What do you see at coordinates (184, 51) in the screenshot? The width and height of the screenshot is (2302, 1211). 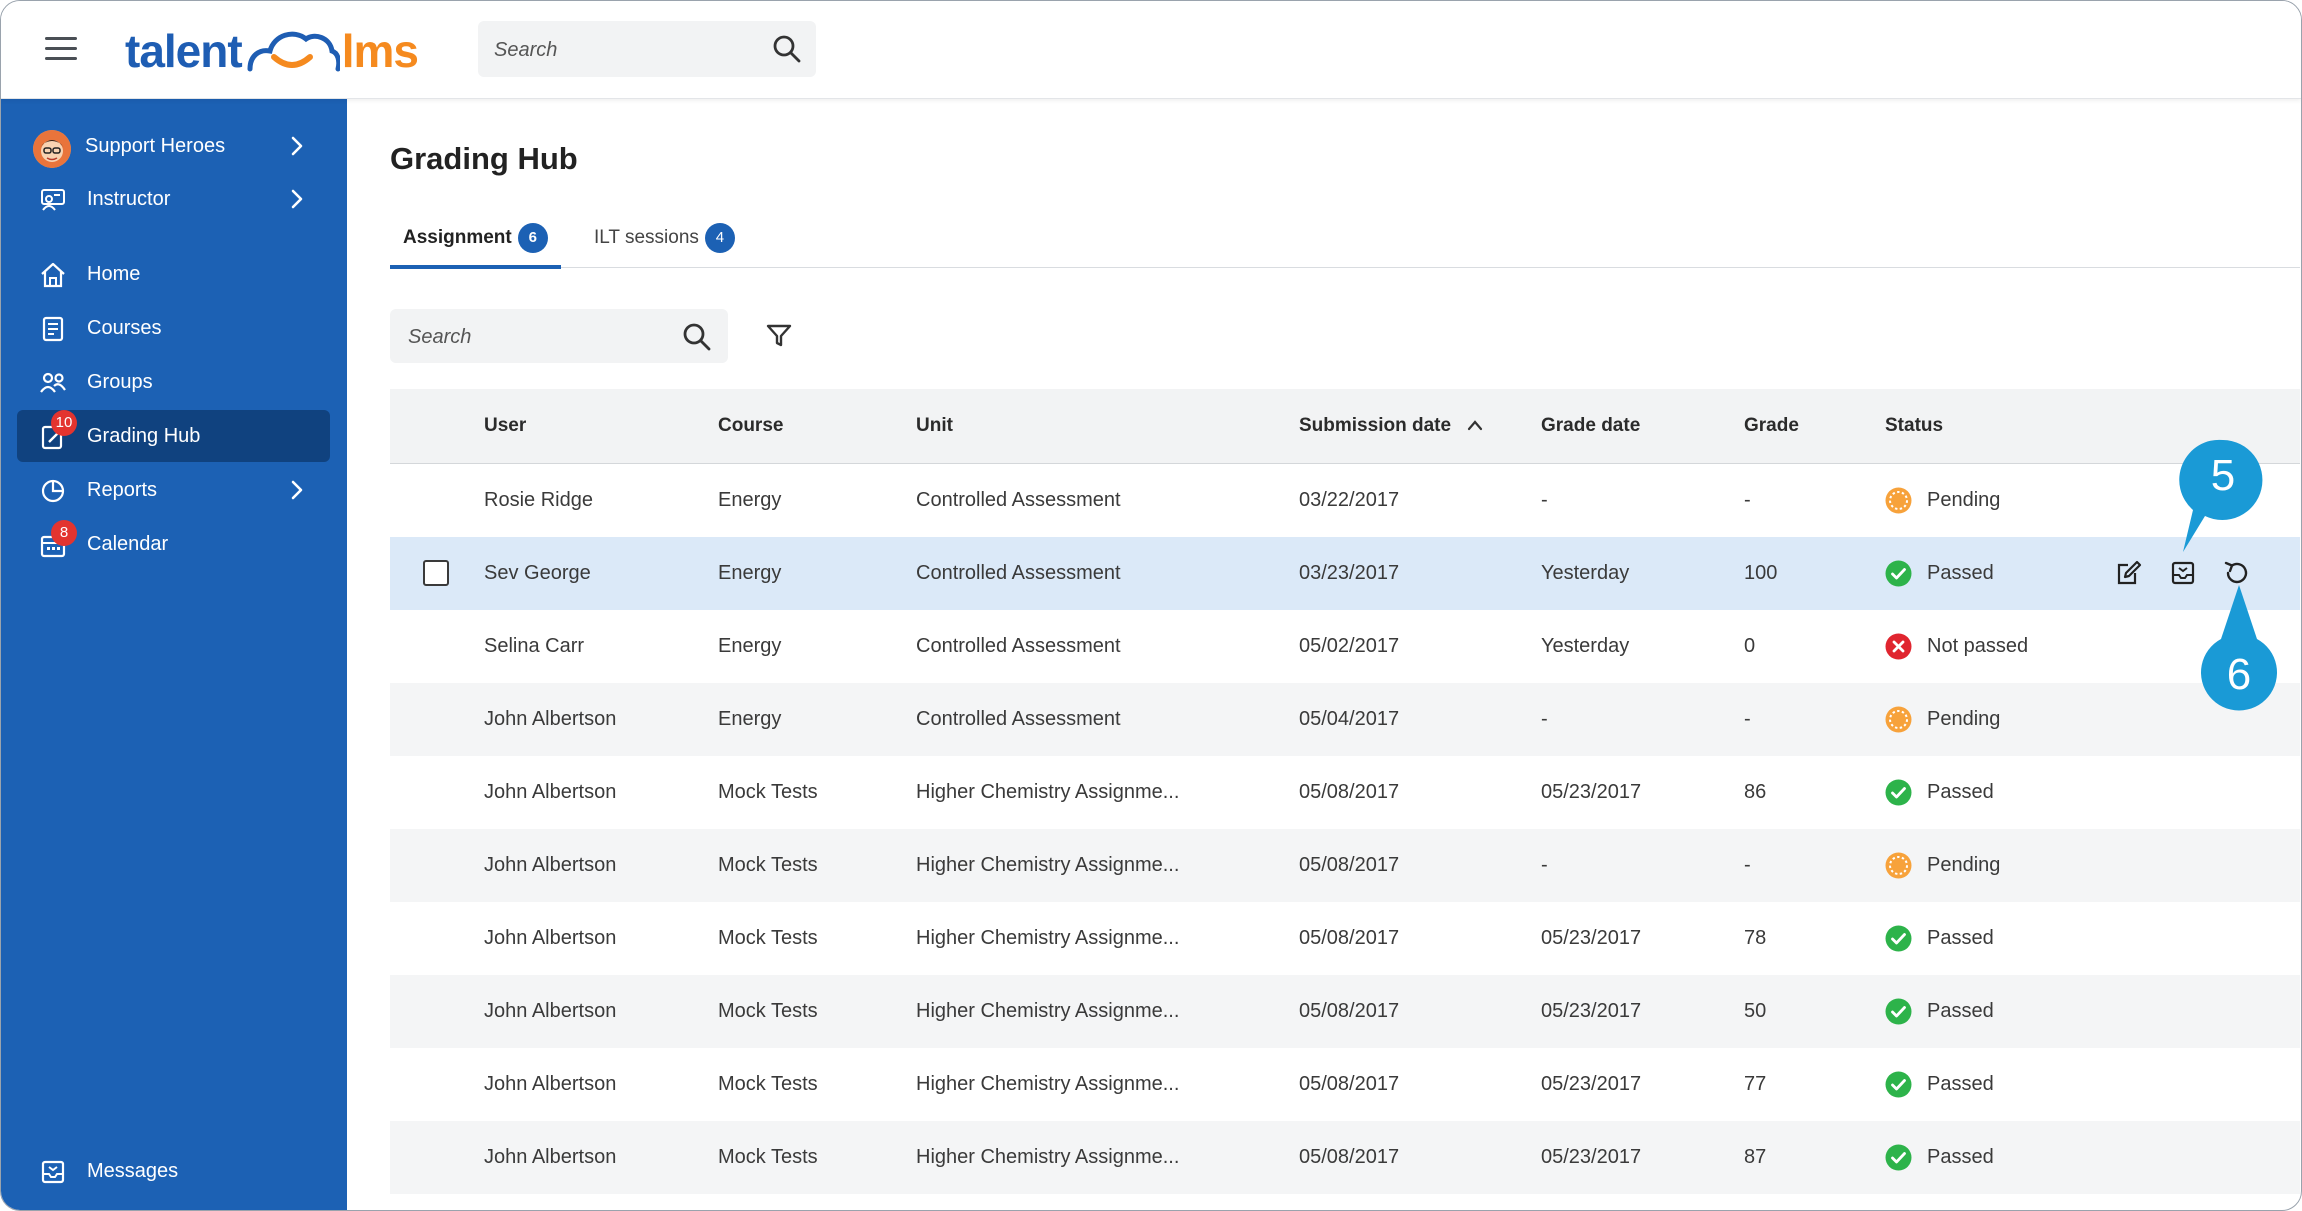 I see `logo-text-talent: talent` at bounding box center [184, 51].